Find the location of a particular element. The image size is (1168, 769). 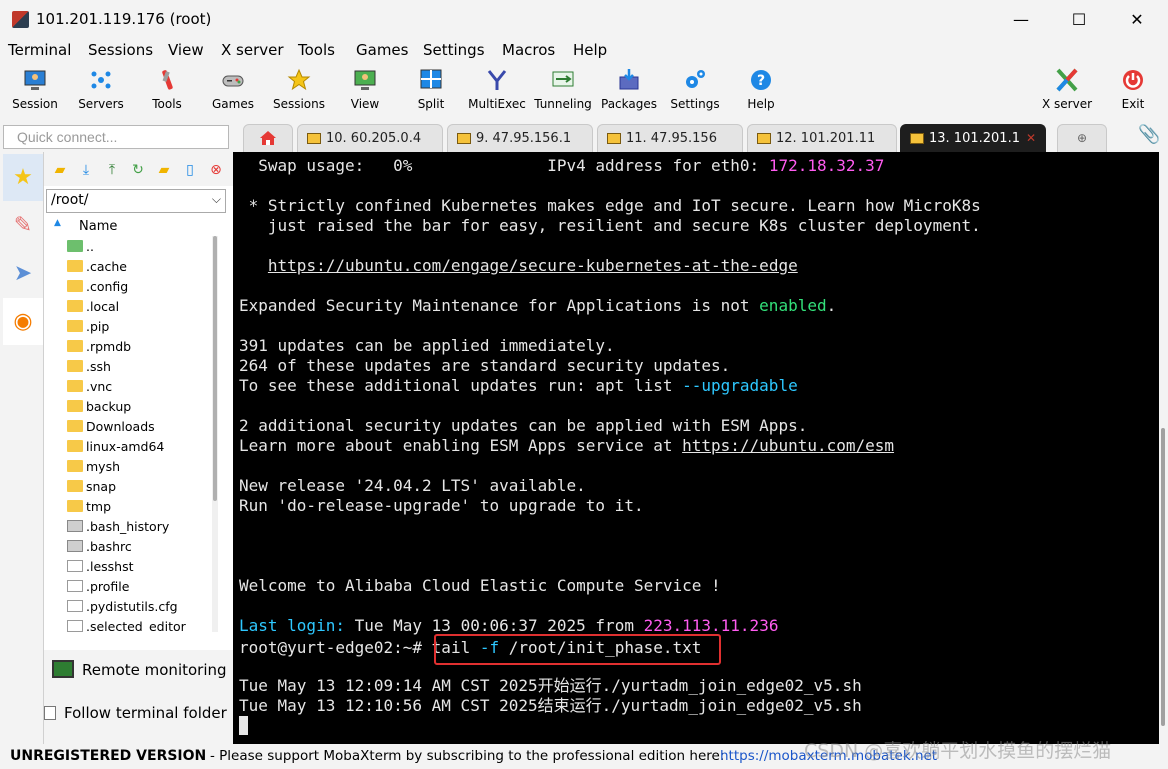

file-name: .profile is located at coordinates (108, 586).